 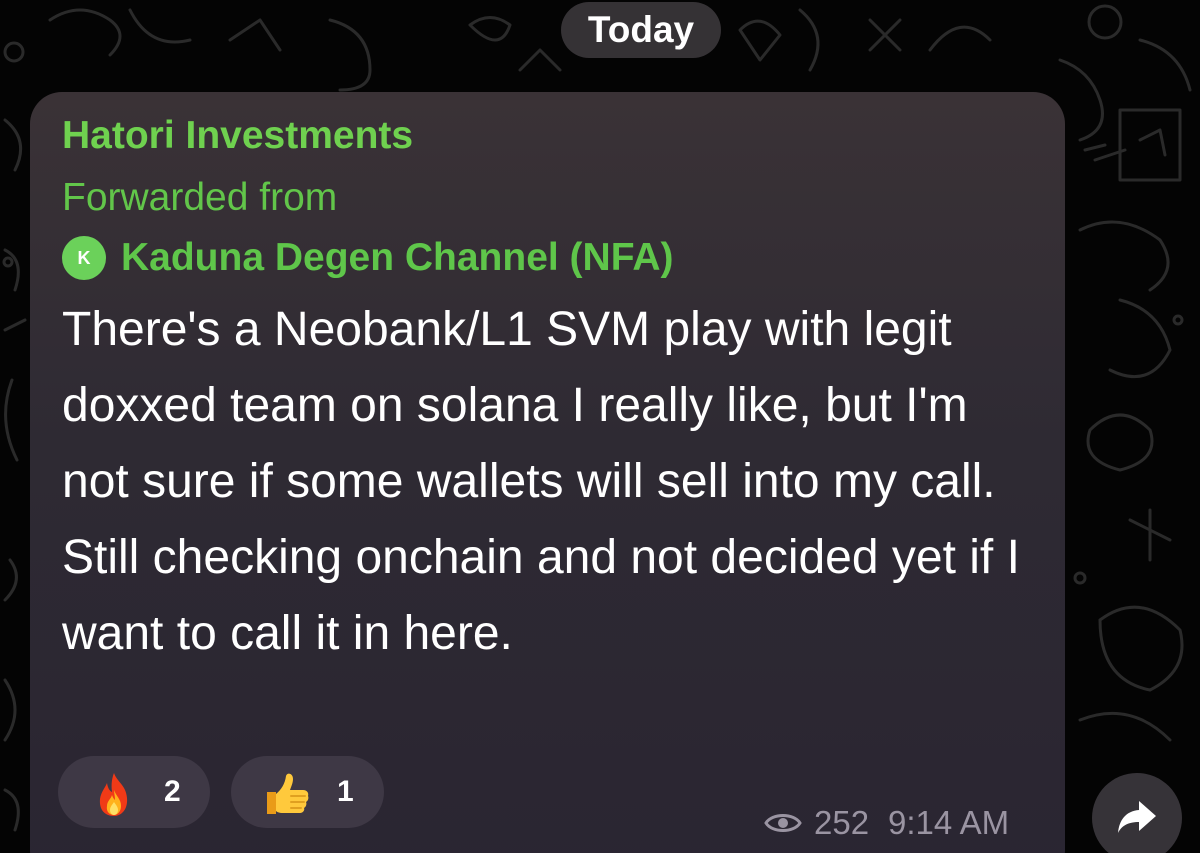 What do you see at coordinates (1137, 817) in the screenshot?
I see `share-arrow-icon` at bounding box center [1137, 817].